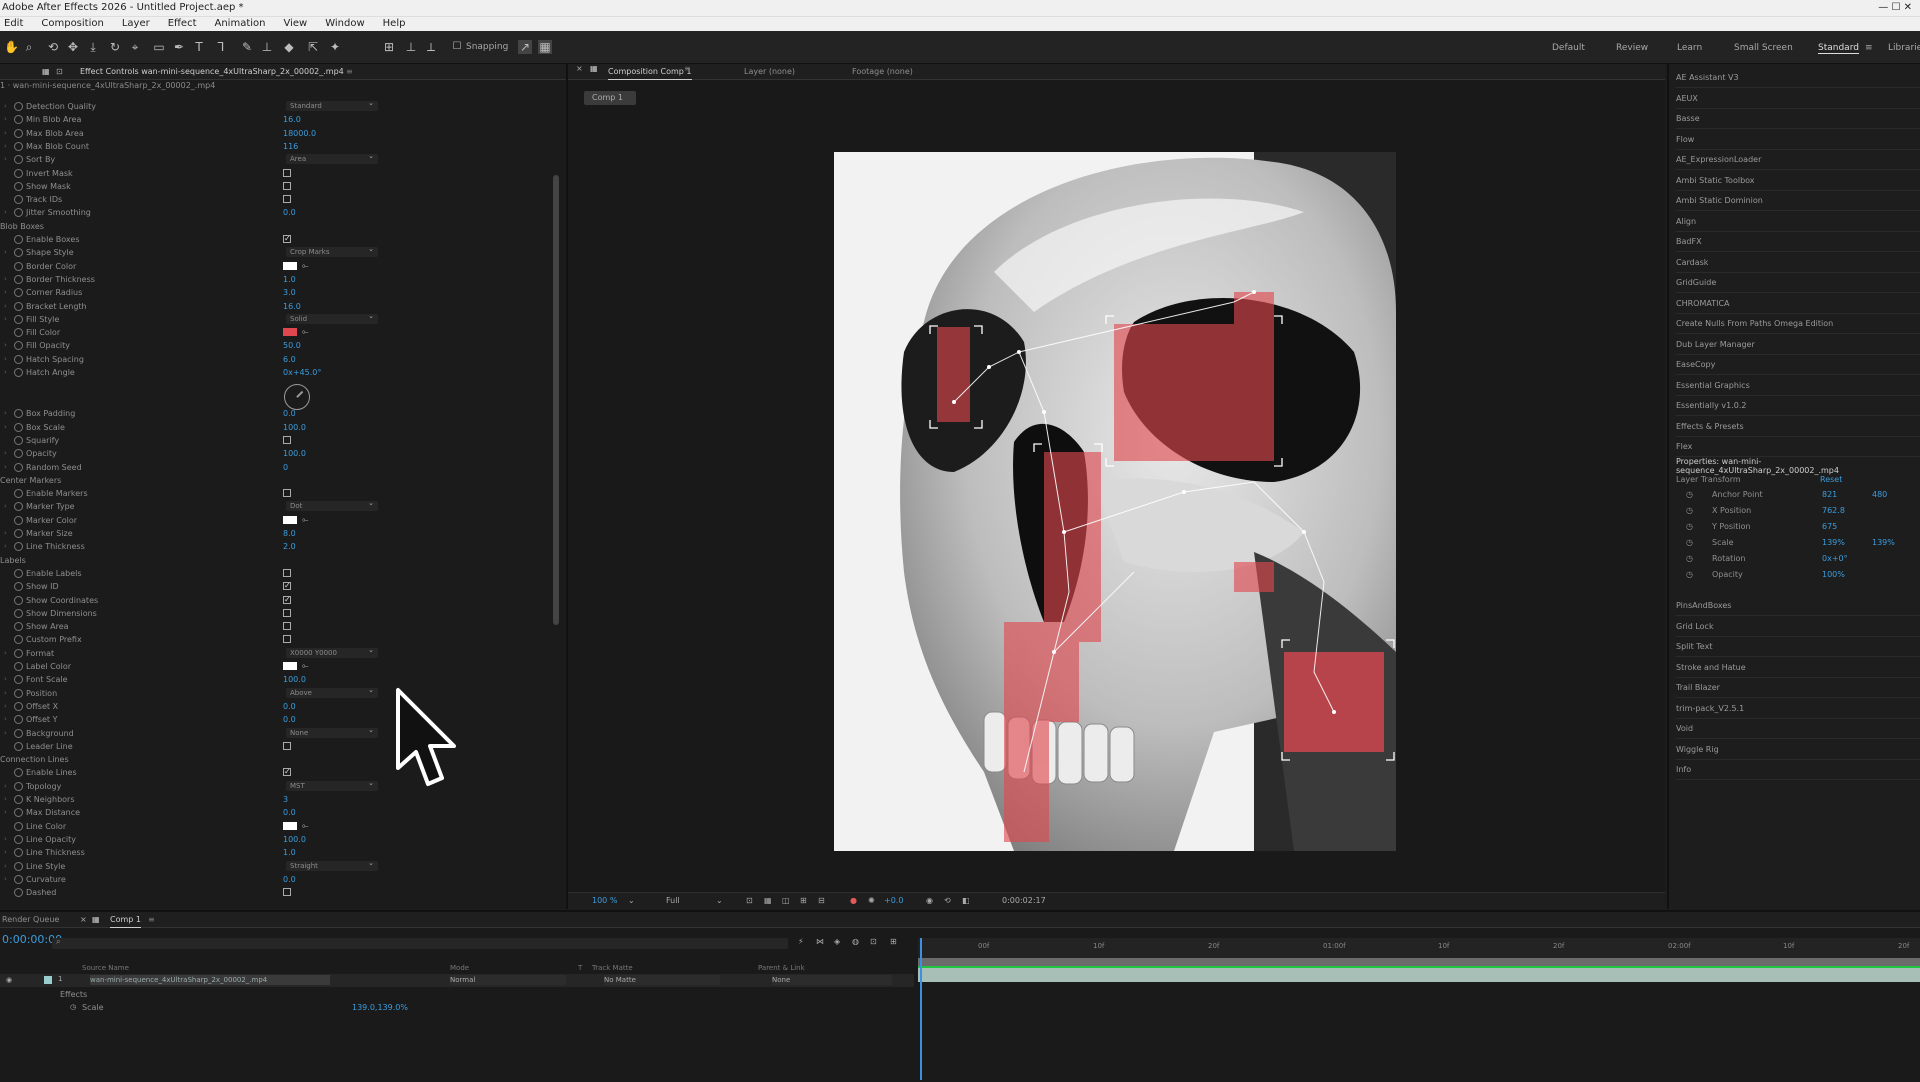 The image size is (1920, 1082). What do you see at coordinates (199, 47) in the screenshot?
I see `text-tool-icon: T` at bounding box center [199, 47].